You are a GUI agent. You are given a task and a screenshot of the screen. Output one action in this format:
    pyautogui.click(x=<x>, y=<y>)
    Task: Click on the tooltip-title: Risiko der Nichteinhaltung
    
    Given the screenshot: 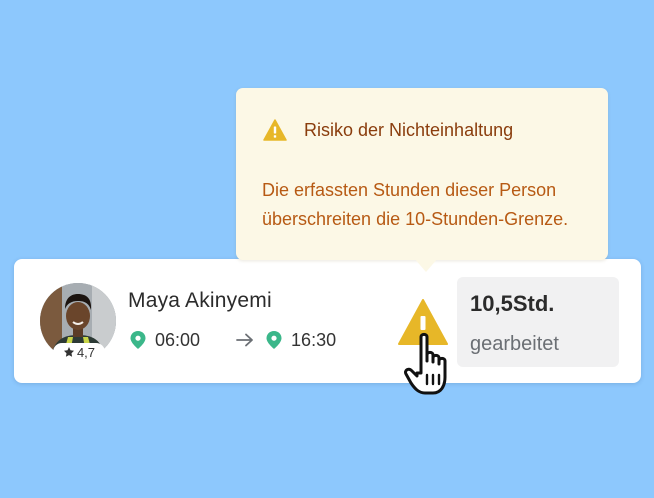 What is the action you would take?
    pyautogui.click(x=409, y=130)
    